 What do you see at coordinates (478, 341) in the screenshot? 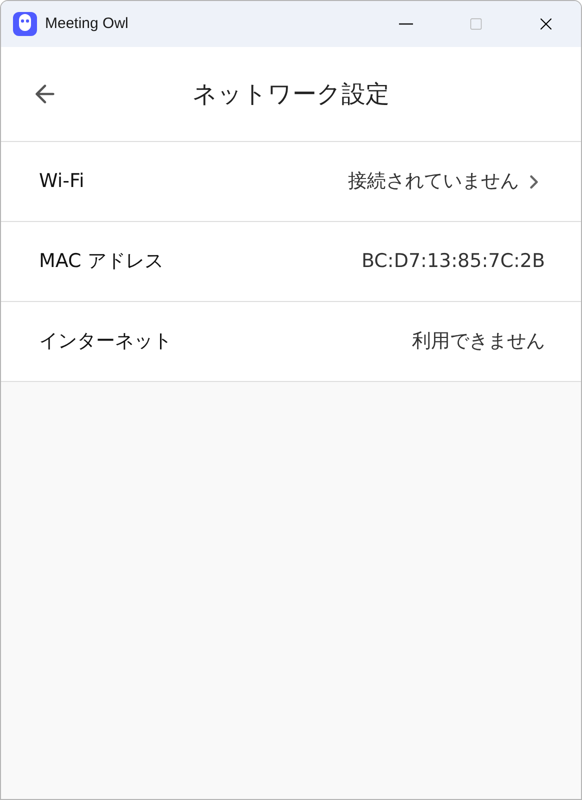
I see `row-value: 利用できません` at bounding box center [478, 341].